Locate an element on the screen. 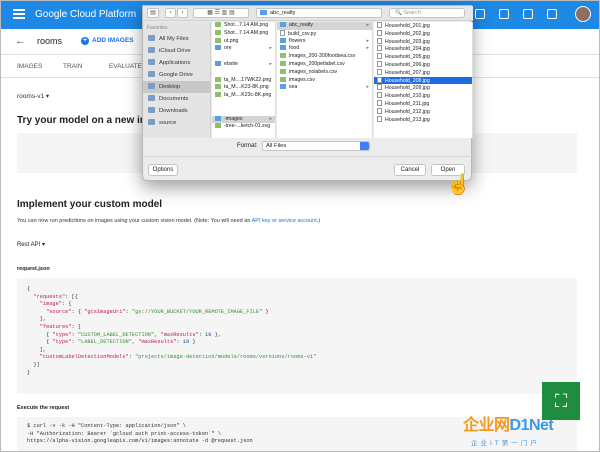 The image size is (600, 452). implement-text-end: .) is located at coordinates (318, 221).